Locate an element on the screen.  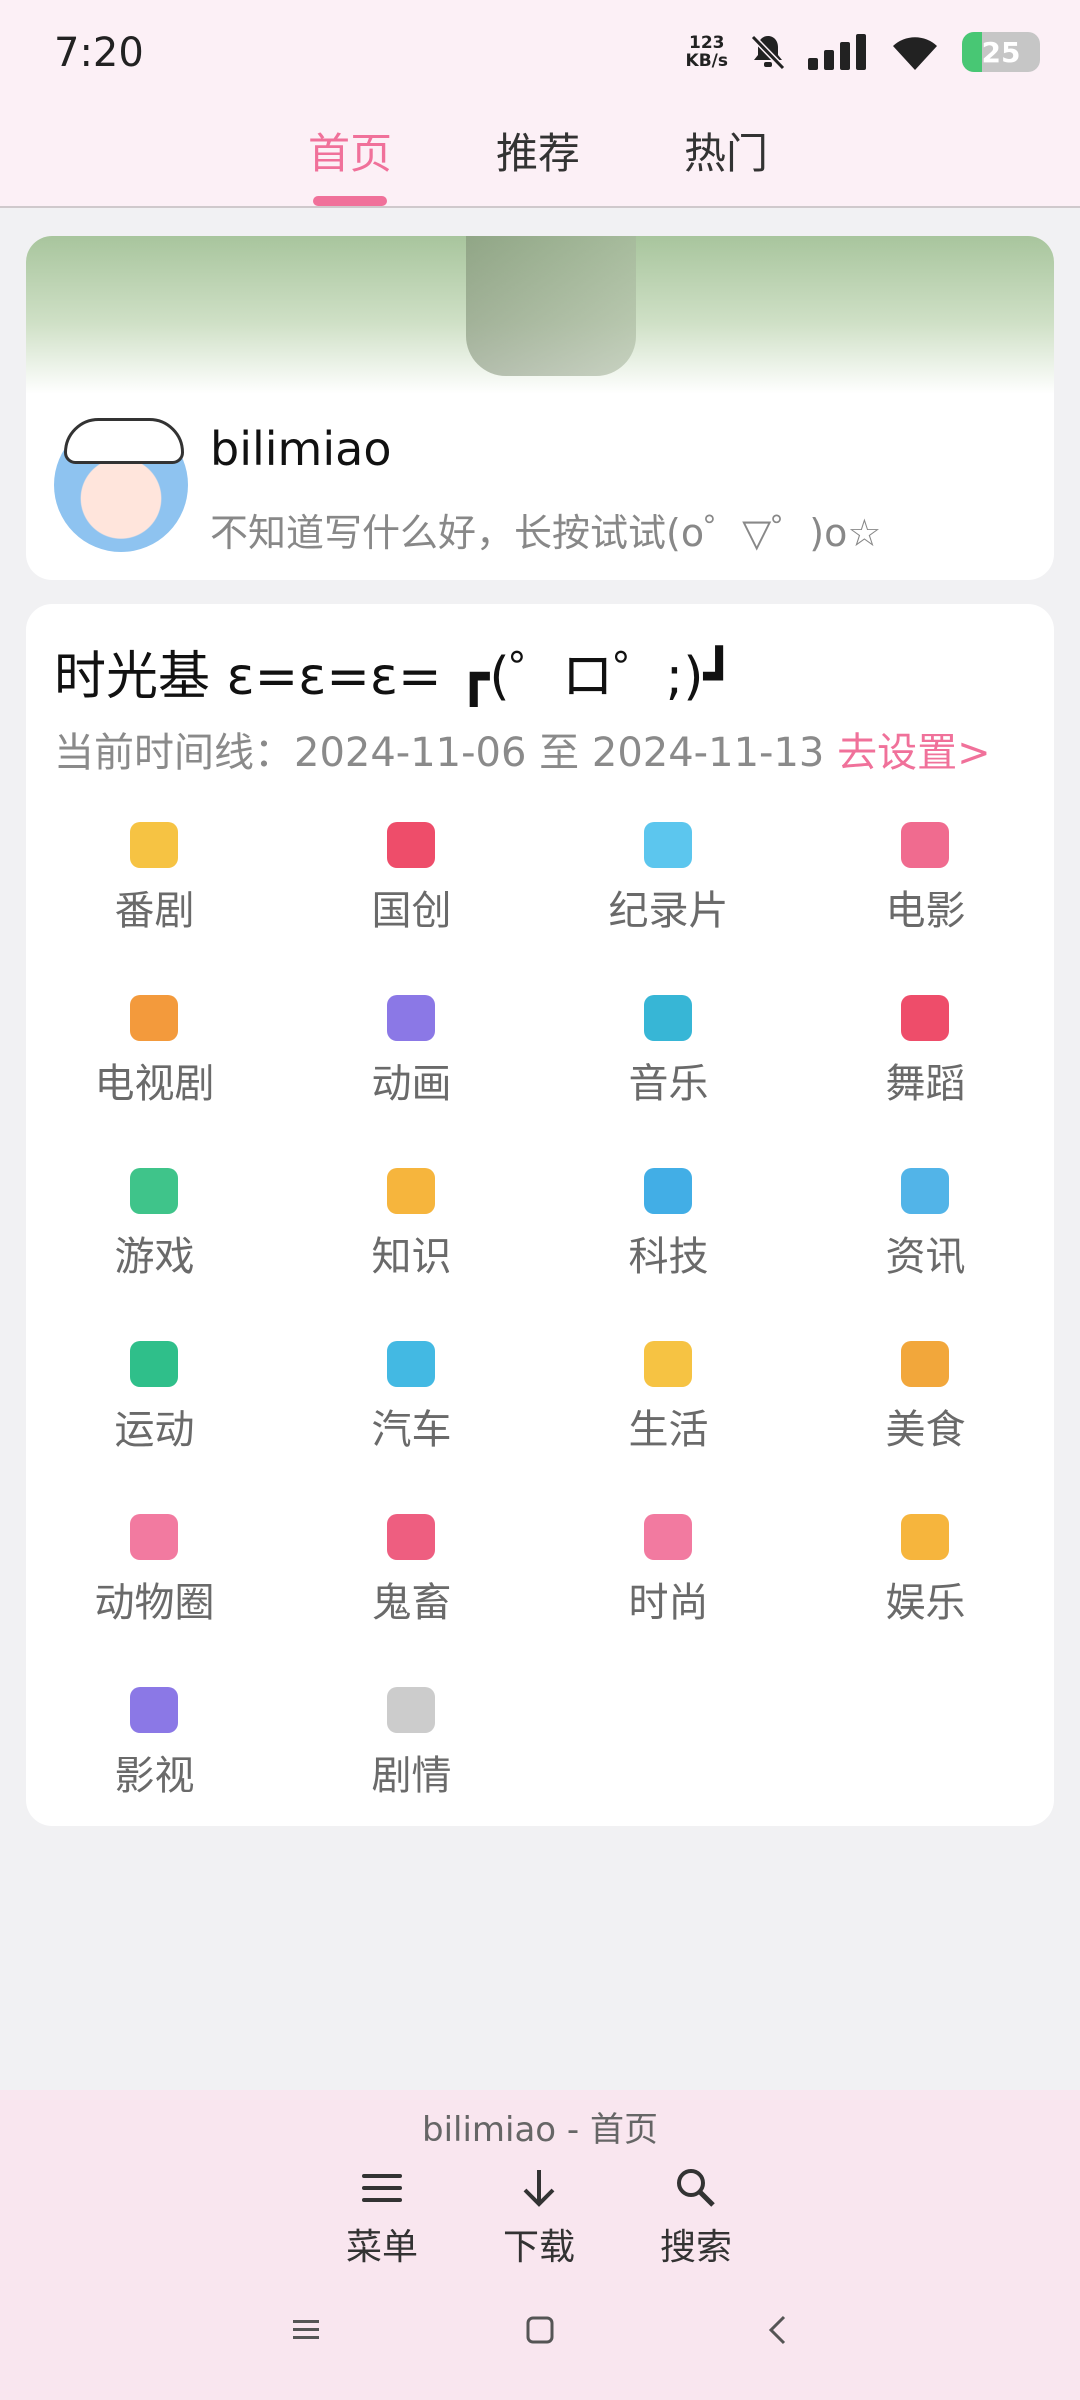
status-time: 7:20 is located at coordinates (99, 53).